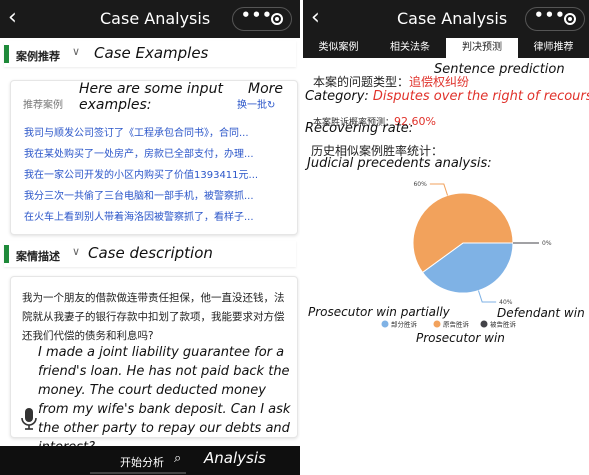  Describe the element at coordinates (420, 184) in the screenshot. I see `pie-value-label-1: 60%` at that location.